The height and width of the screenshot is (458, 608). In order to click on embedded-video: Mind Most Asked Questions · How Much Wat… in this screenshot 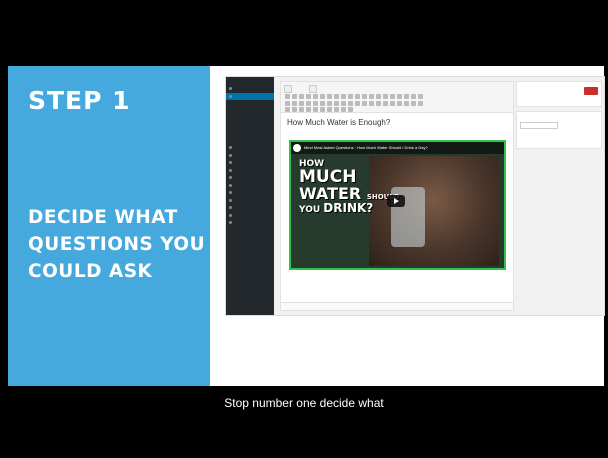, I will do `click(397, 205)`.